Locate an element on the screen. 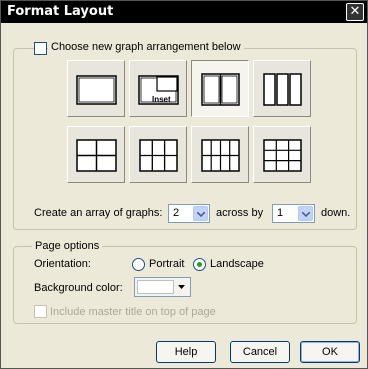 This screenshot has width=368, height=369. caret-down-icon is located at coordinates (182, 287).